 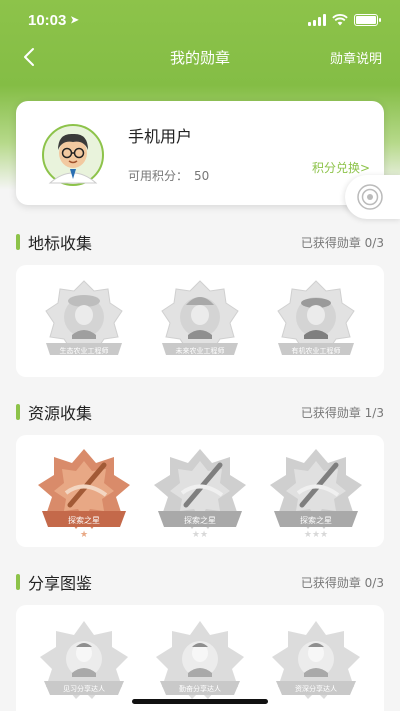 What do you see at coordinates (316, 660) in the screenshot?
I see `medal-icon: 资深分享达人` at bounding box center [316, 660].